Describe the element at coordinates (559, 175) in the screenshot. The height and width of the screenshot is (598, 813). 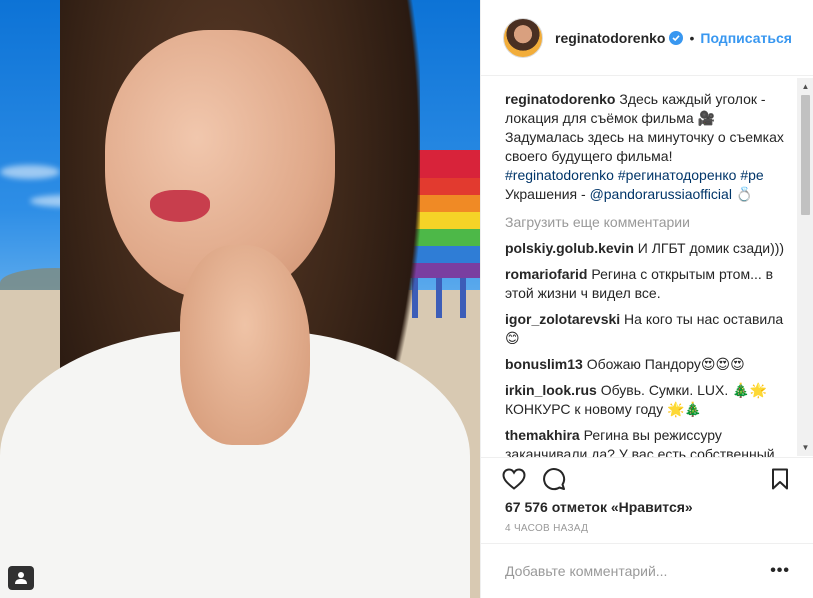
I see `hashtag-link: #reginatodorenko` at that location.